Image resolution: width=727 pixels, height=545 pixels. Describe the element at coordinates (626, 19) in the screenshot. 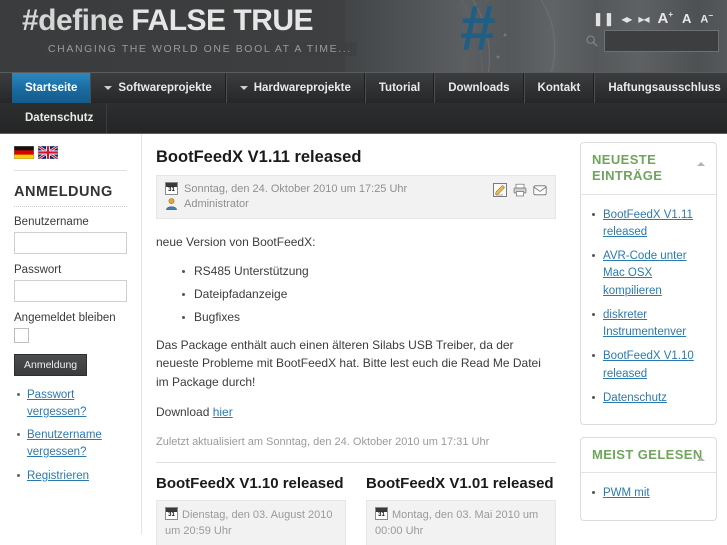

I see `expand-icon: ◂▸` at that location.